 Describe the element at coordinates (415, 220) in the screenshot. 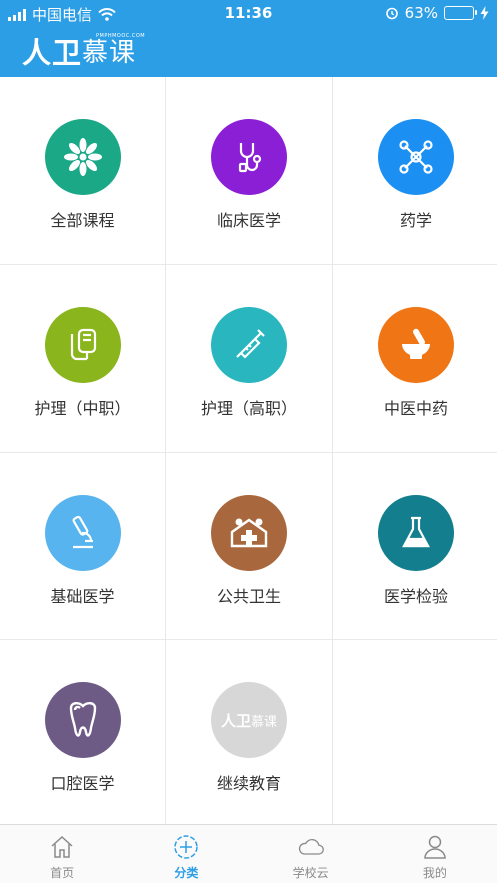

I see `category-label: 药学` at that location.